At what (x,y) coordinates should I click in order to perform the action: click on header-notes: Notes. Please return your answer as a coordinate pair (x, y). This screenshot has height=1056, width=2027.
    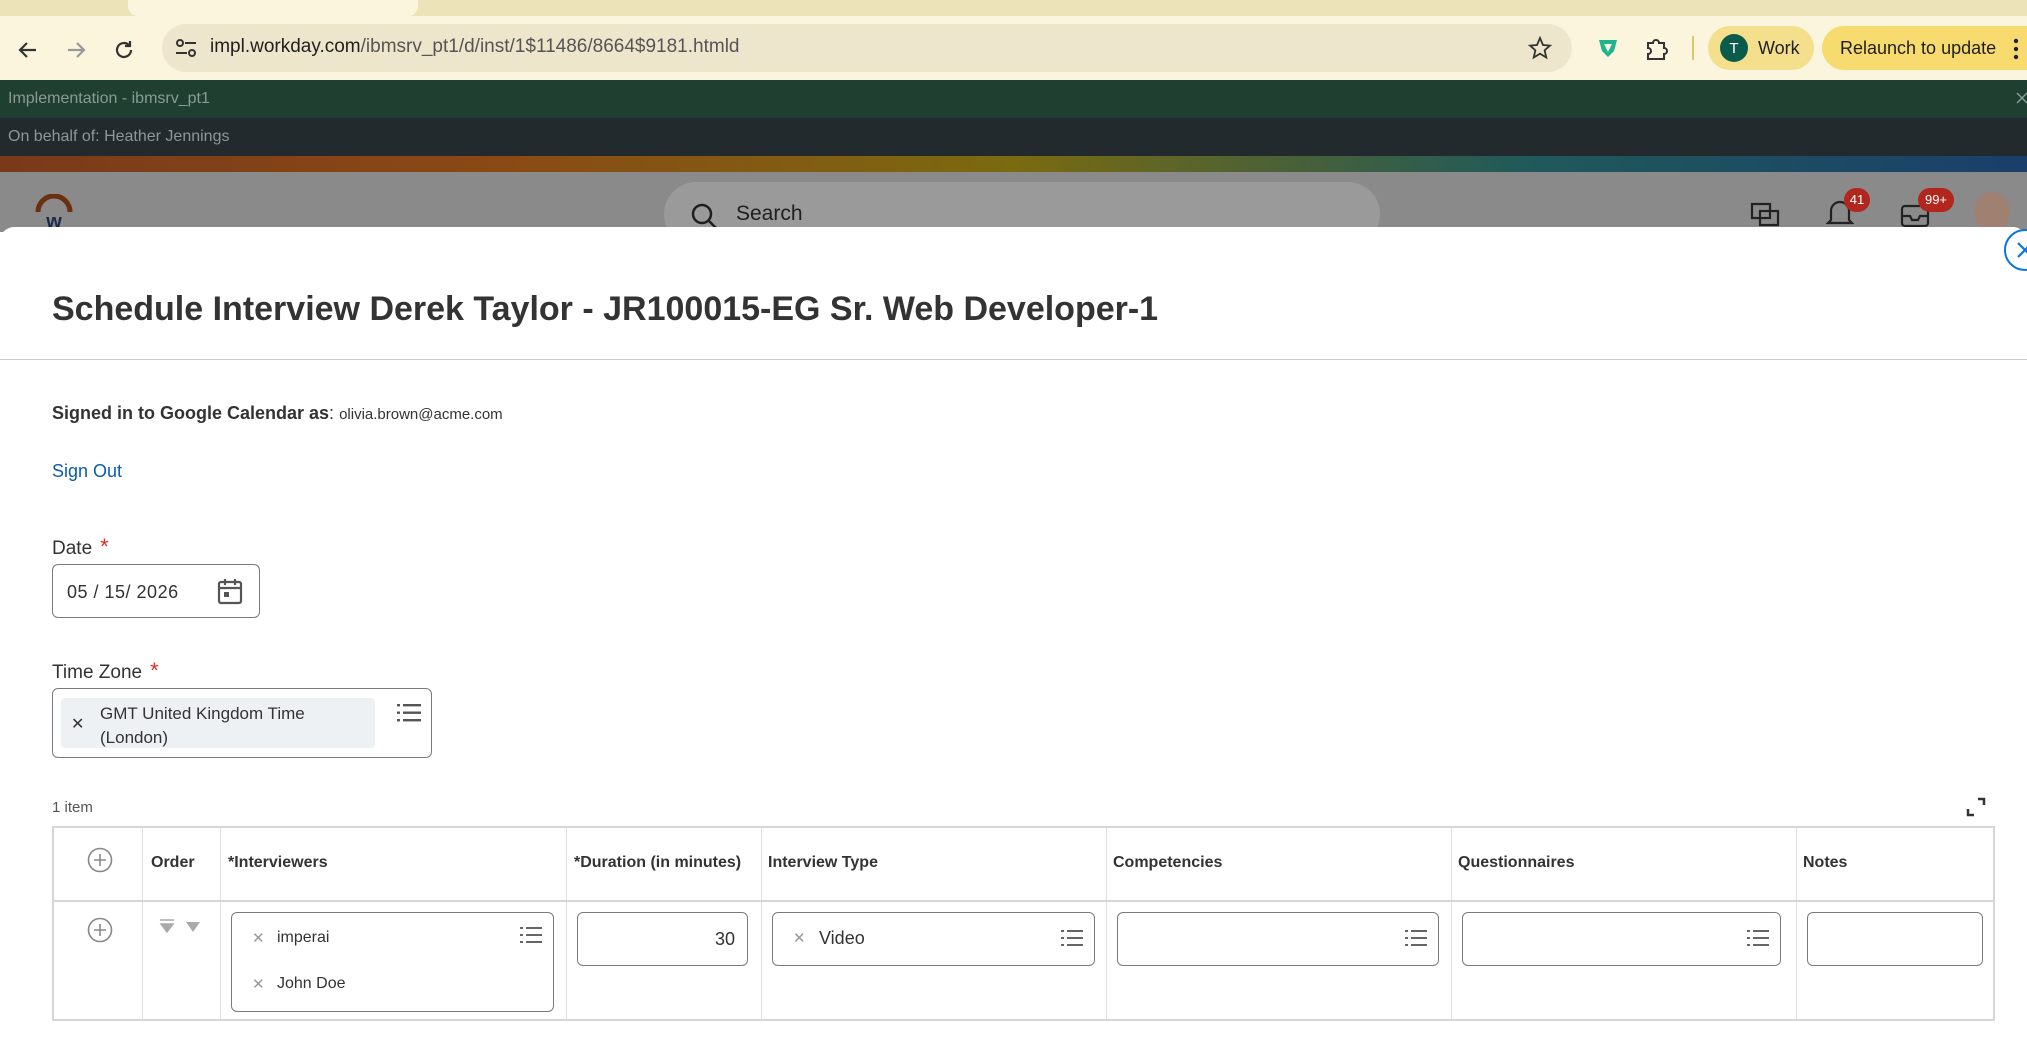
    Looking at the image, I should click on (1825, 862).